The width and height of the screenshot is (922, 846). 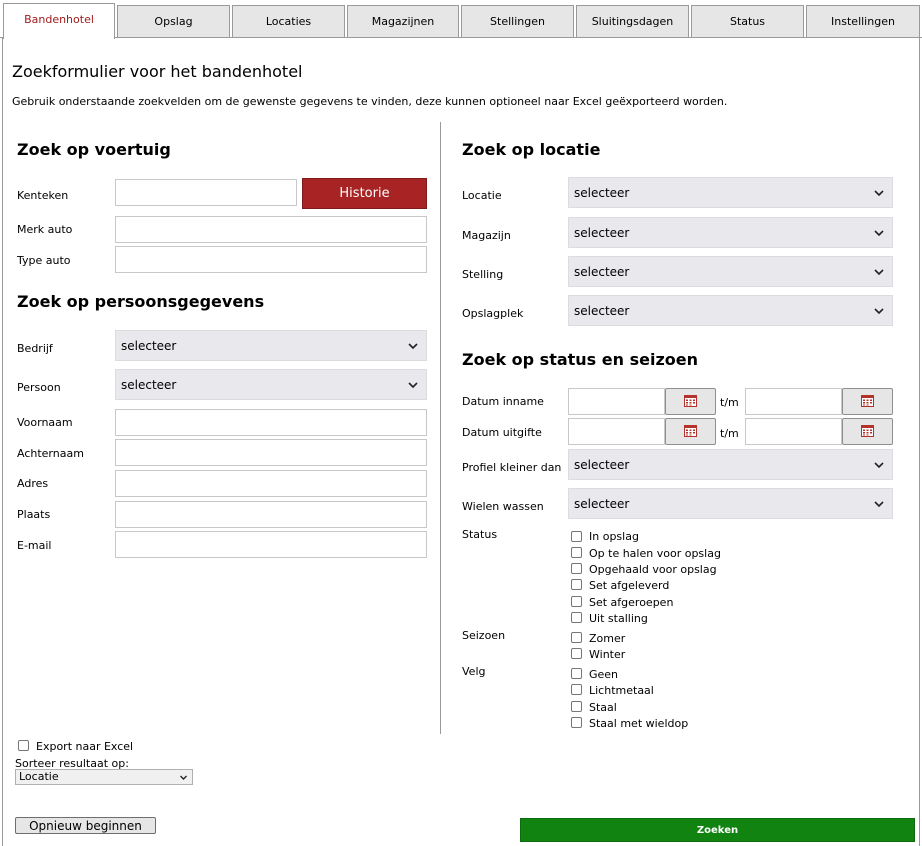 What do you see at coordinates (576, 601) in the screenshot?
I see `status-checkbox-set-afgeroepen` at bounding box center [576, 601].